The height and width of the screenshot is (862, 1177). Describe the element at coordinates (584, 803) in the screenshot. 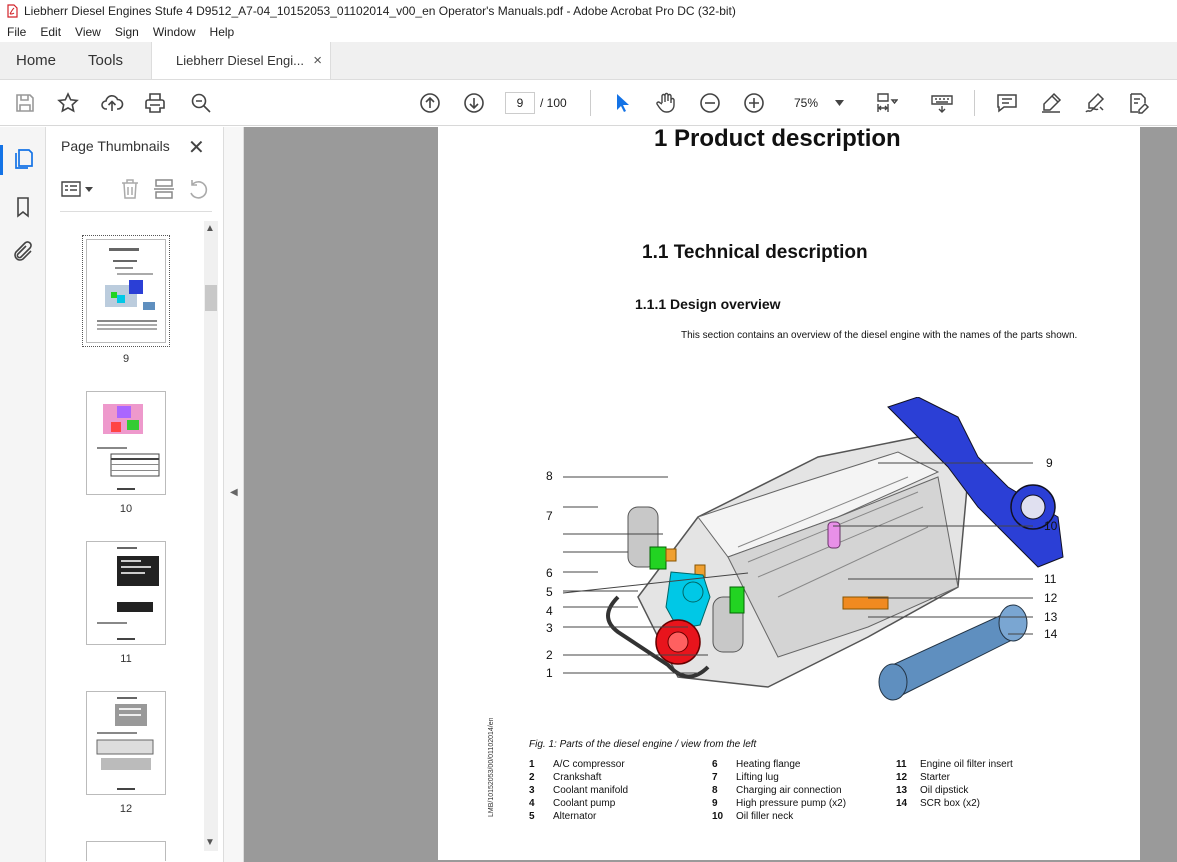

I see `legend-text: Coolant pump` at that location.